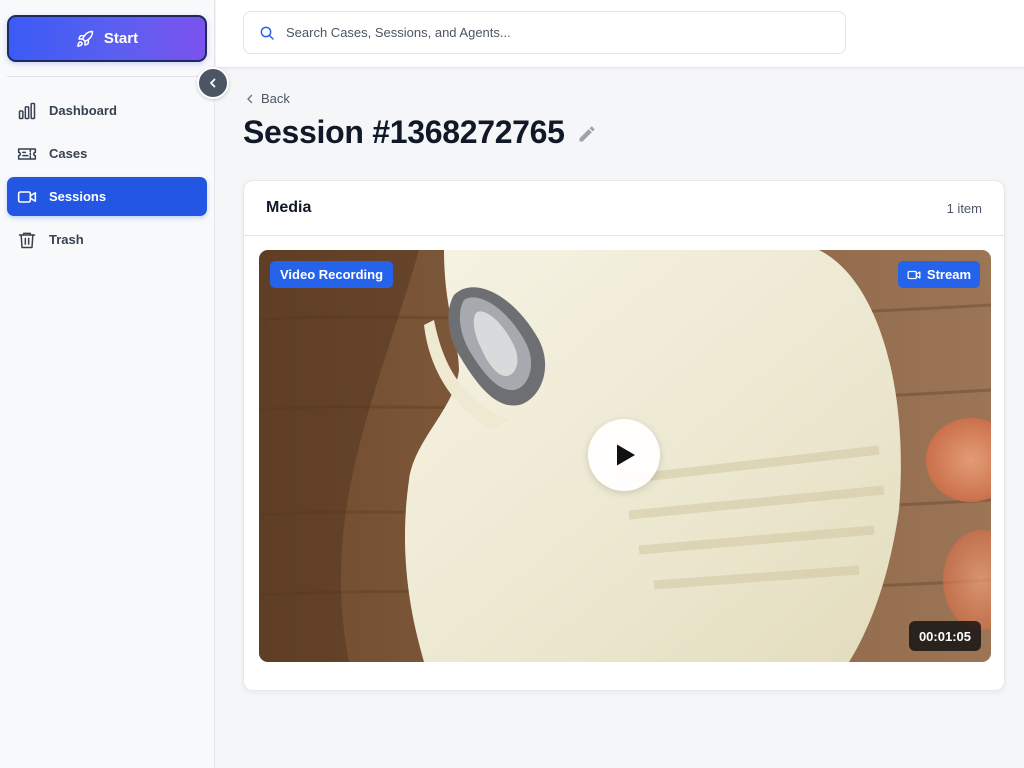  I want to click on media-item-count: 1 item, so click(964, 208).